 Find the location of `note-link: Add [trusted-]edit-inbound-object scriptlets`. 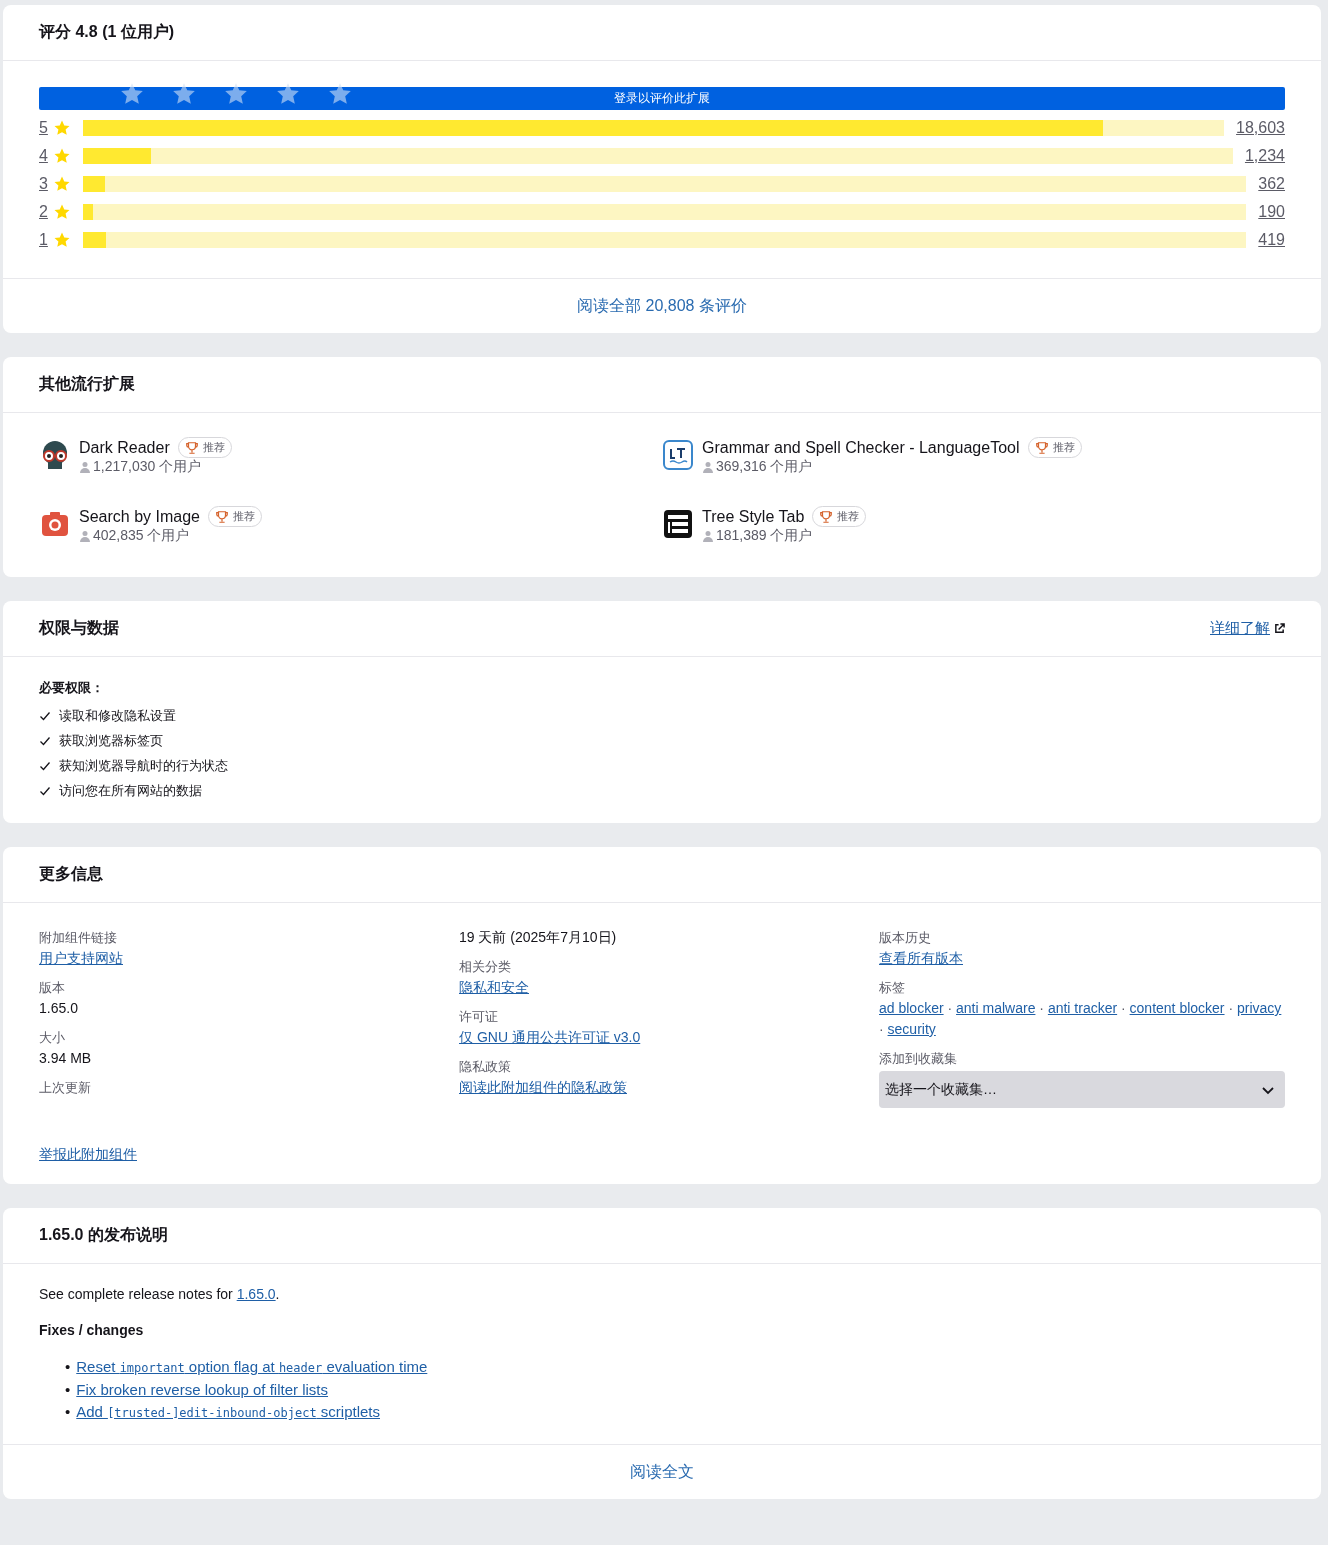

note-link: Add [trusted-]edit-inbound-object scriptlets is located at coordinates (228, 1411).